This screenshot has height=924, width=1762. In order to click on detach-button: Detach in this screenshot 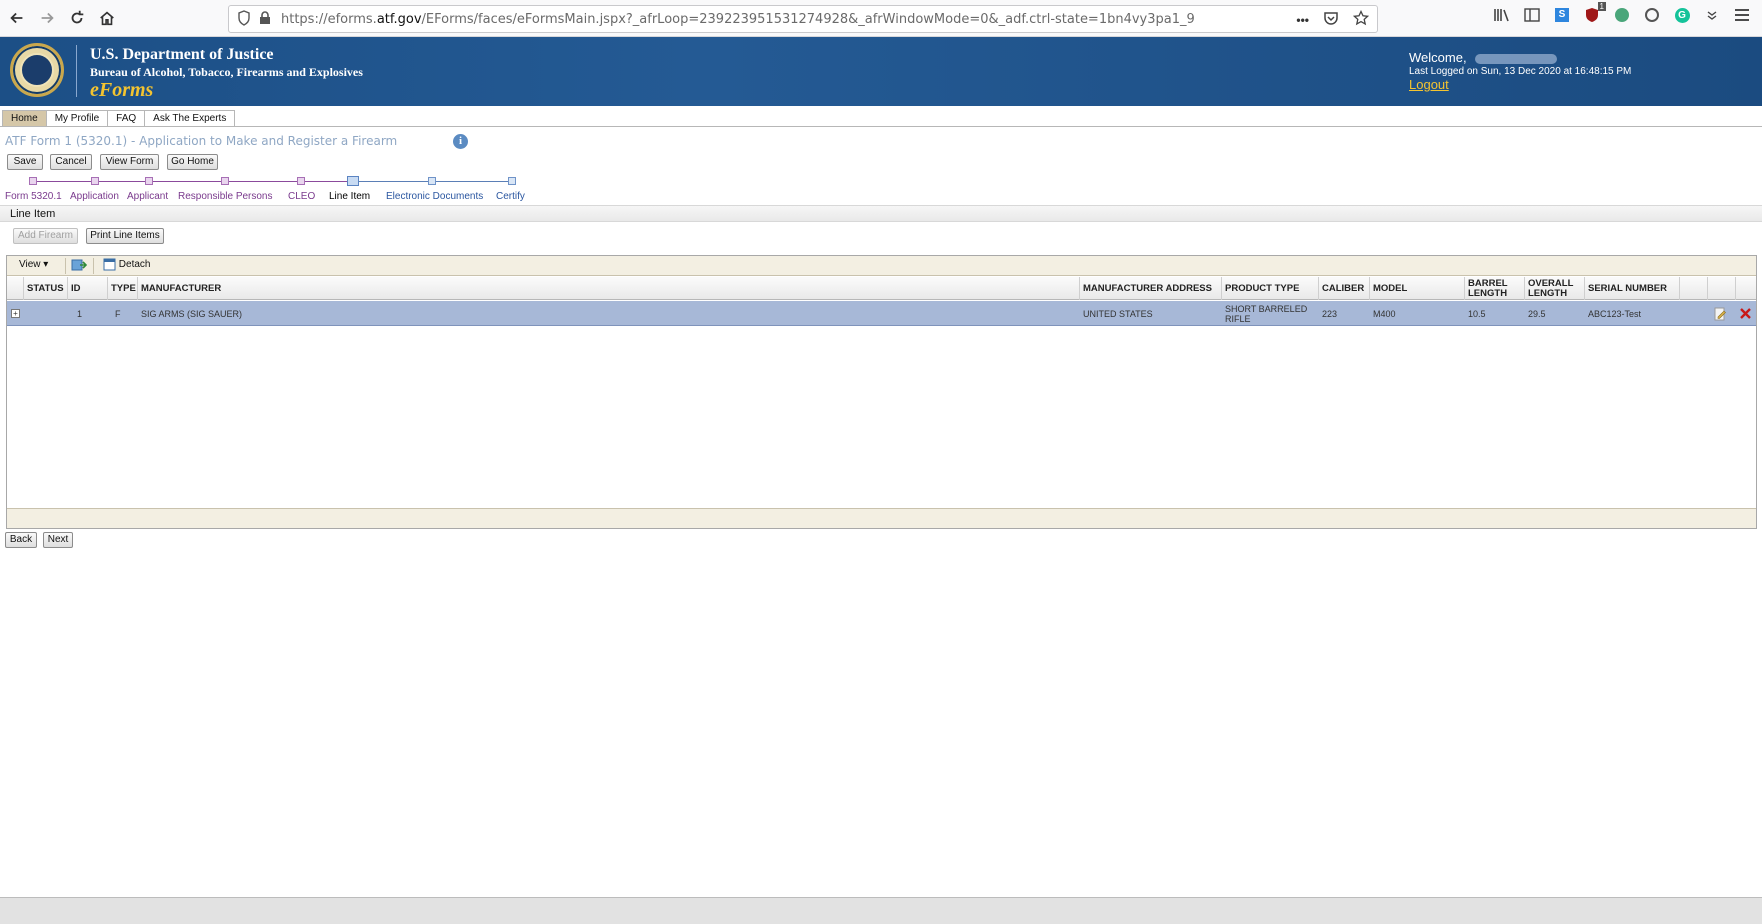, I will do `click(126, 264)`.